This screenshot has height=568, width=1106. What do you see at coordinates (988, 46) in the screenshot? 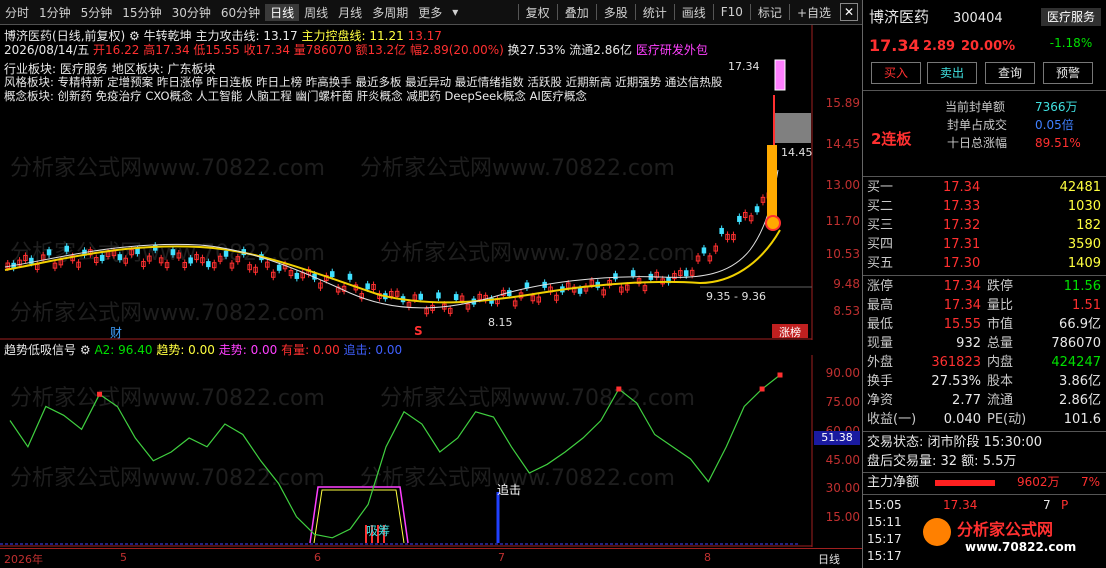
I see `rp-pct: 20.00%` at bounding box center [988, 46].